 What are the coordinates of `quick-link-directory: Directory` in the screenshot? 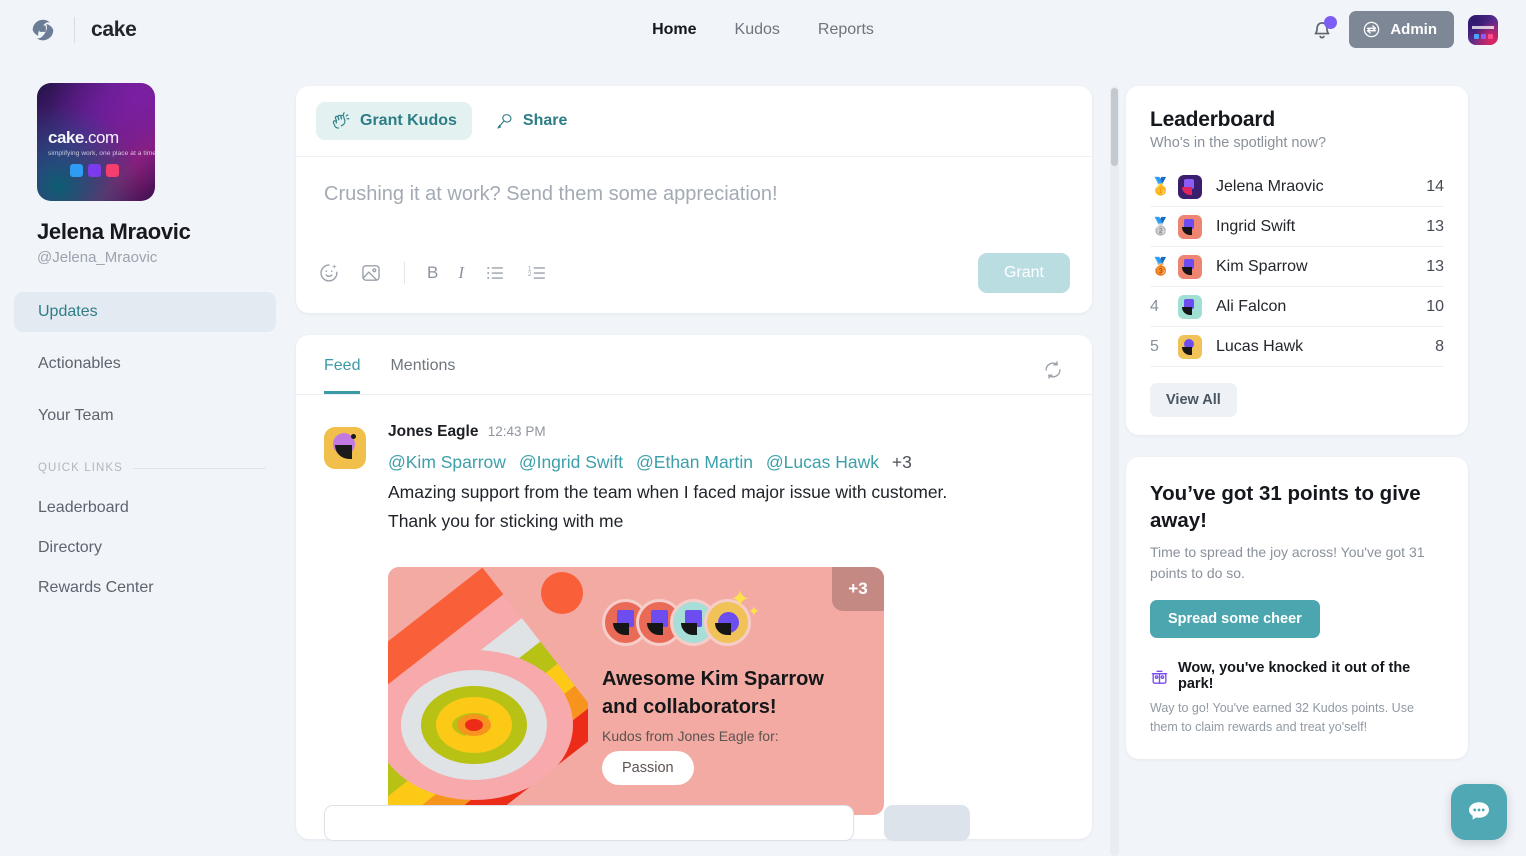 It's located at (145, 548).